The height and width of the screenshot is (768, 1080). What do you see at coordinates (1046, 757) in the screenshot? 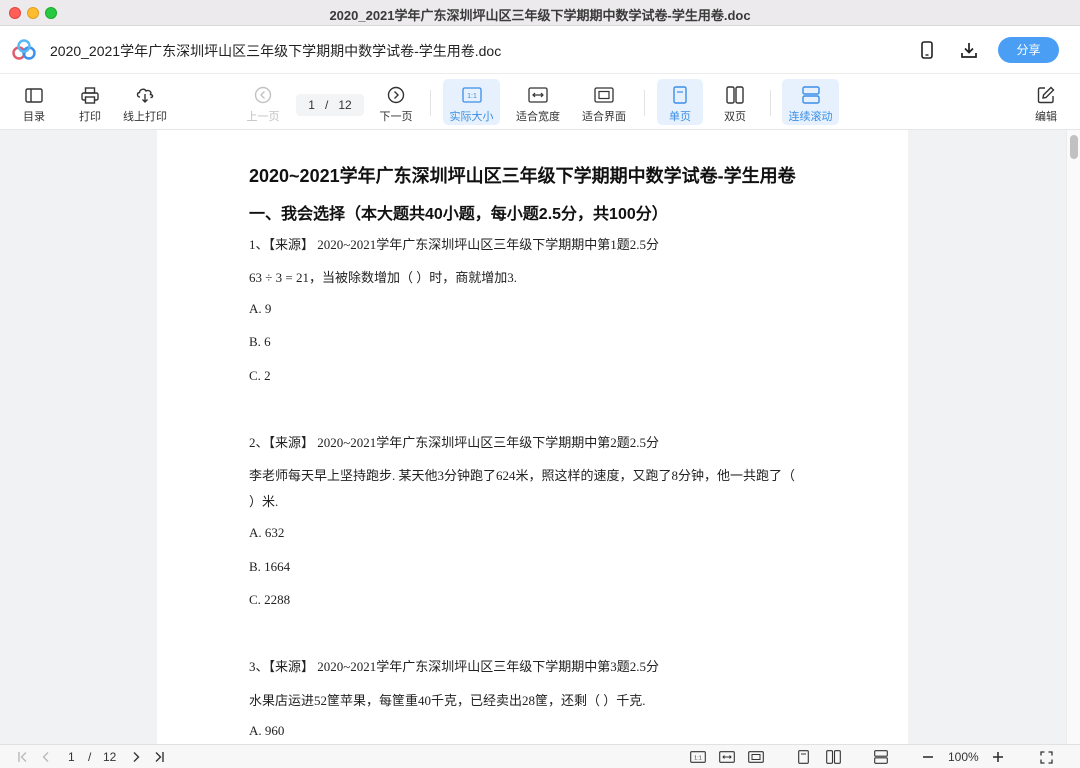
I see `fullscreen-icon` at bounding box center [1046, 757].